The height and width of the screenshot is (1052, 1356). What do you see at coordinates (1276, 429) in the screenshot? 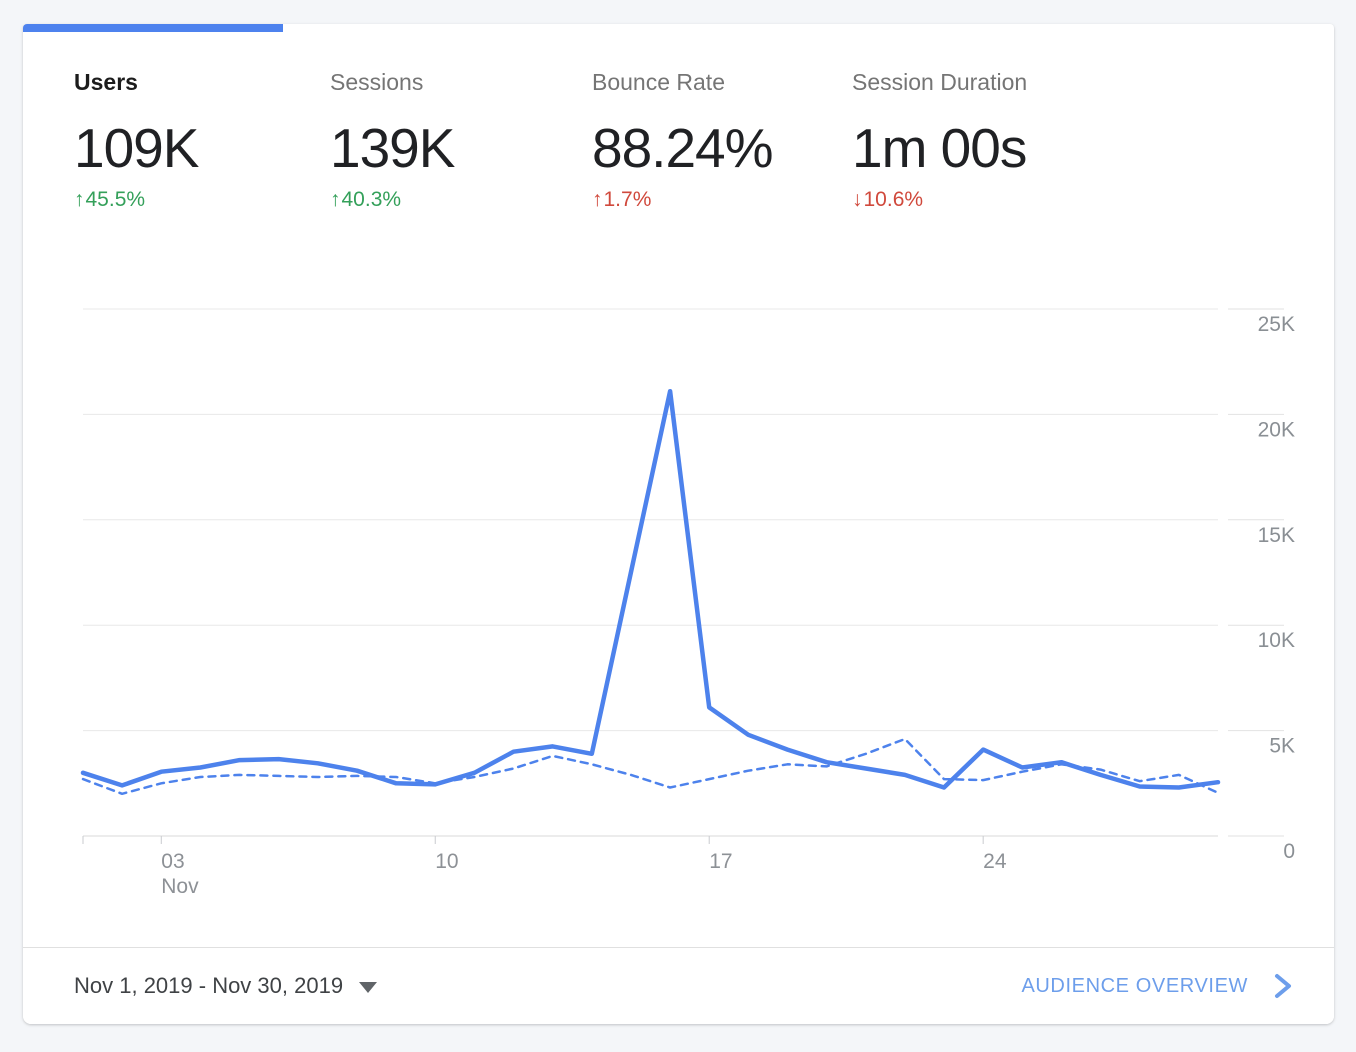
I see `svg-text: 20K` at bounding box center [1276, 429].